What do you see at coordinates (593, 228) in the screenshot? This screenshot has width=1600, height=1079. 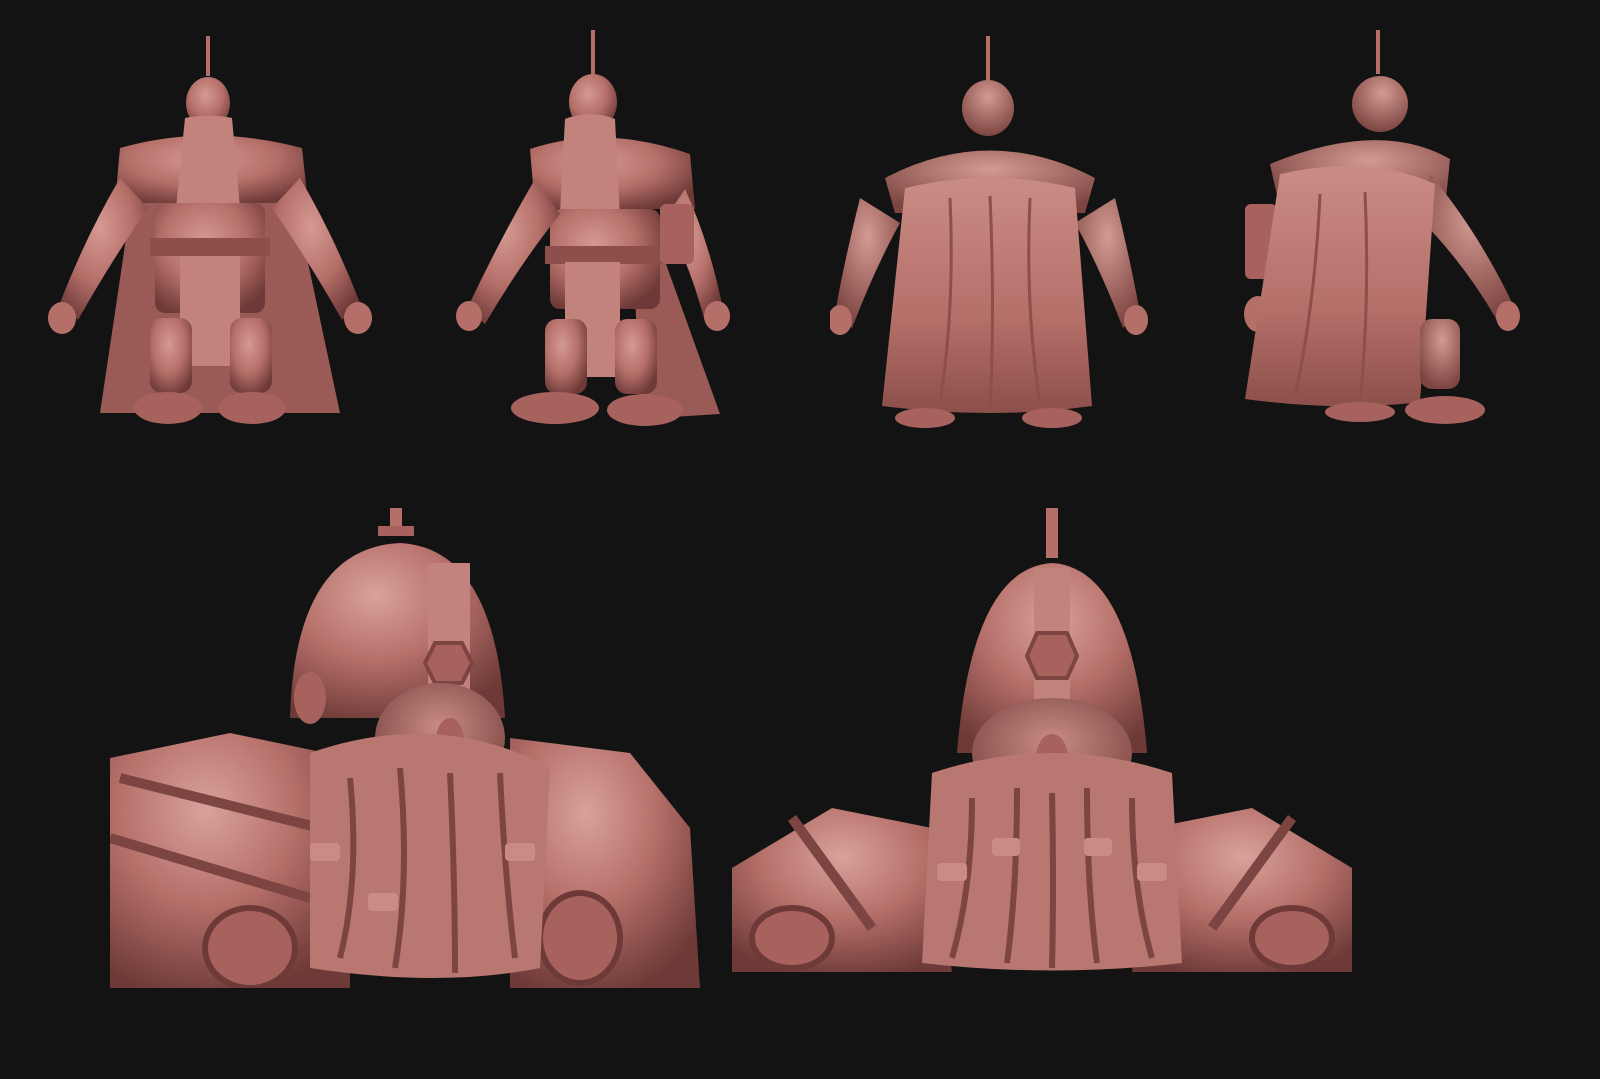 I see `dwarf-three-quarter-front-figure` at bounding box center [593, 228].